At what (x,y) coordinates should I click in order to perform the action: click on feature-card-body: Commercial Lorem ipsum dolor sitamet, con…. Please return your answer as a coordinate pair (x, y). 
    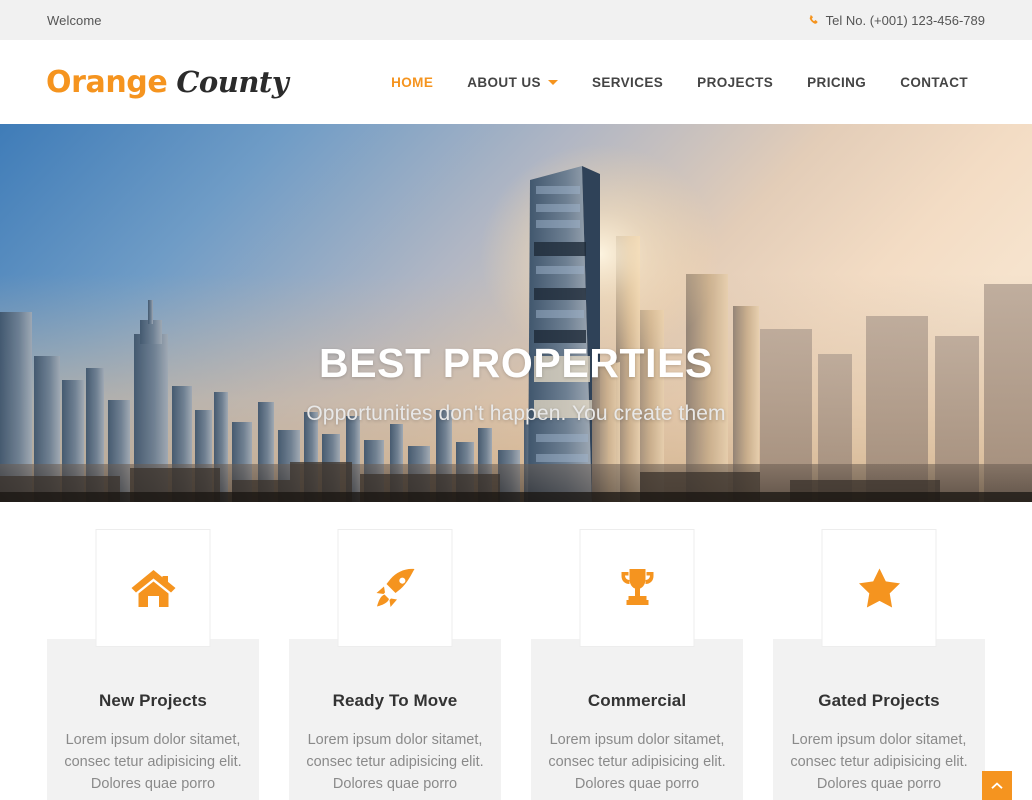
    Looking at the image, I should click on (637, 719).